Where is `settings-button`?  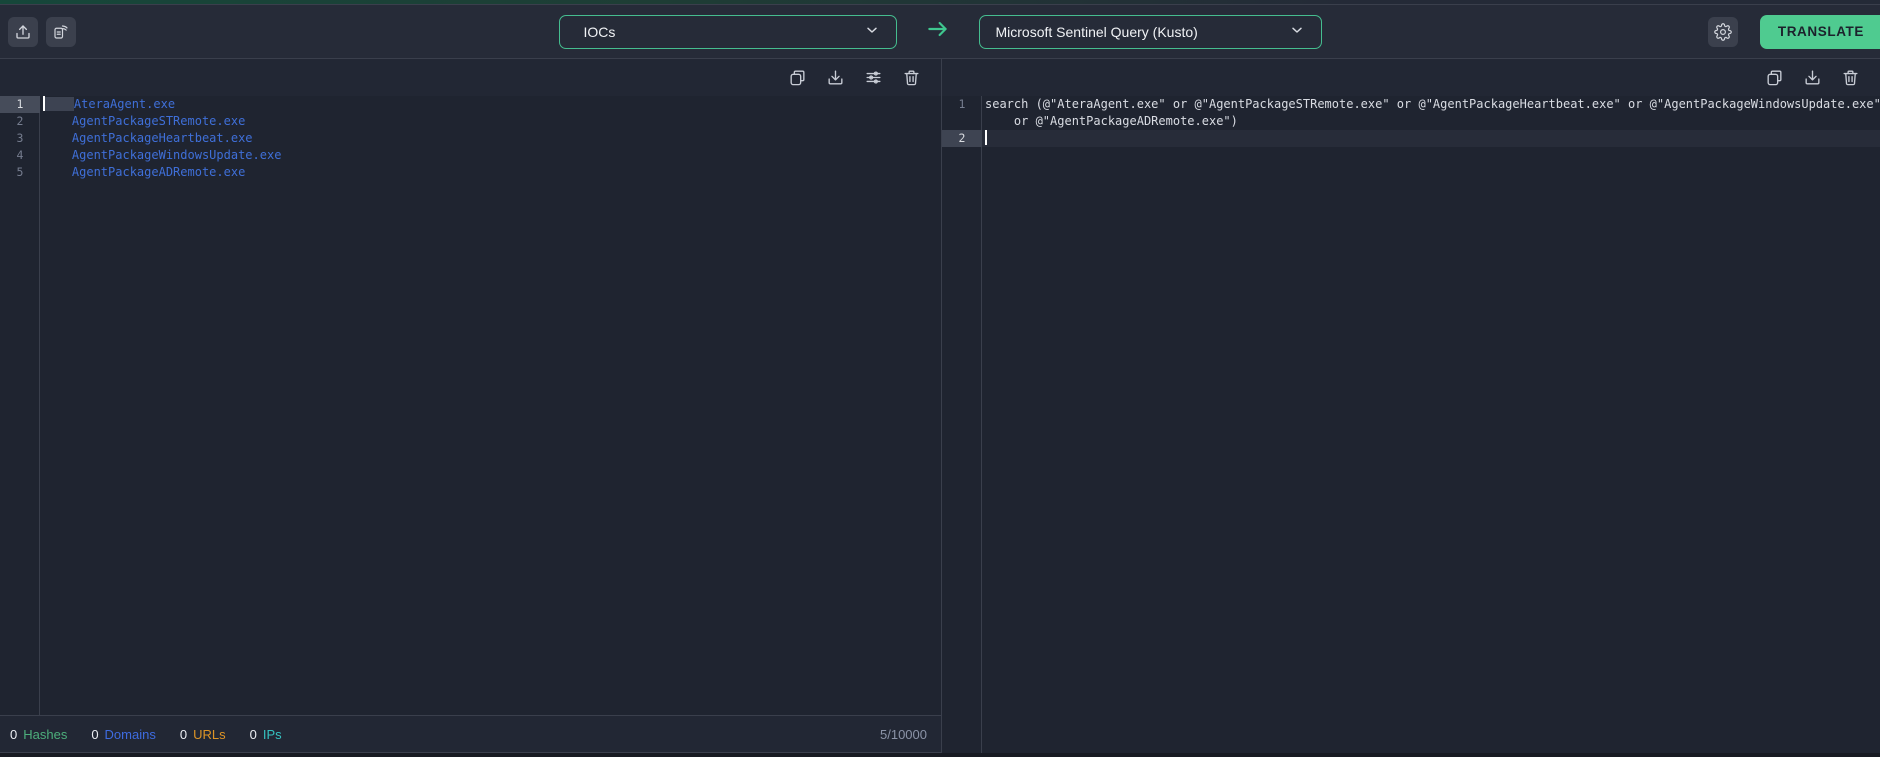
settings-button is located at coordinates (1722, 31).